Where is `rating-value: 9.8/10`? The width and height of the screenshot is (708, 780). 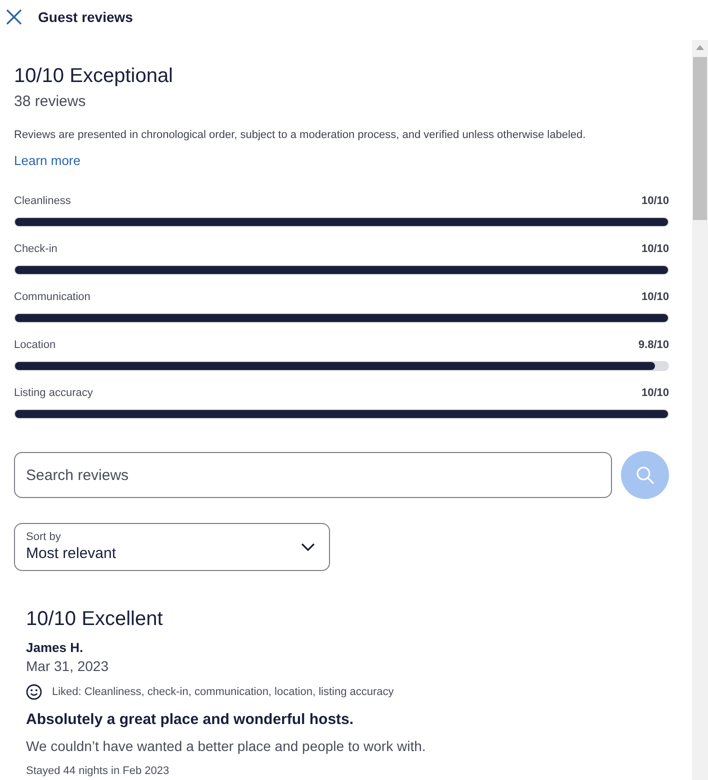
rating-value: 9.8/10 is located at coordinates (653, 345).